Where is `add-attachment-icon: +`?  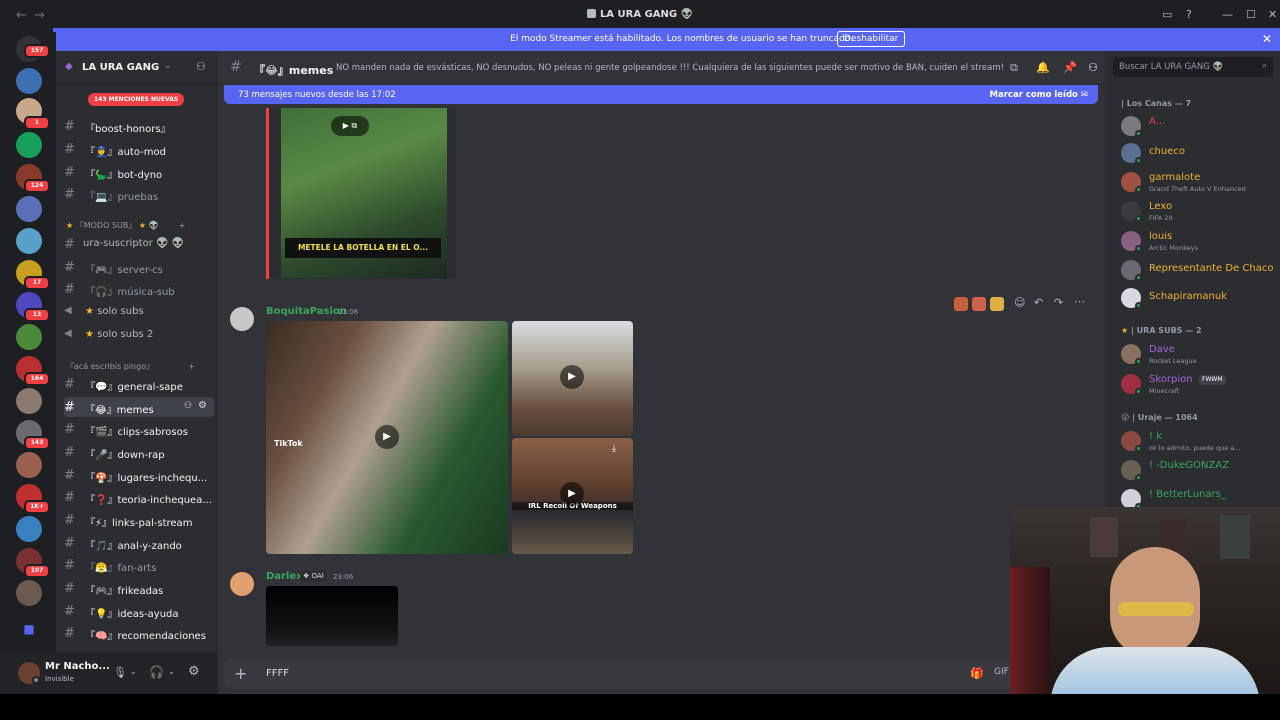
add-attachment-icon: + is located at coordinates (240, 673).